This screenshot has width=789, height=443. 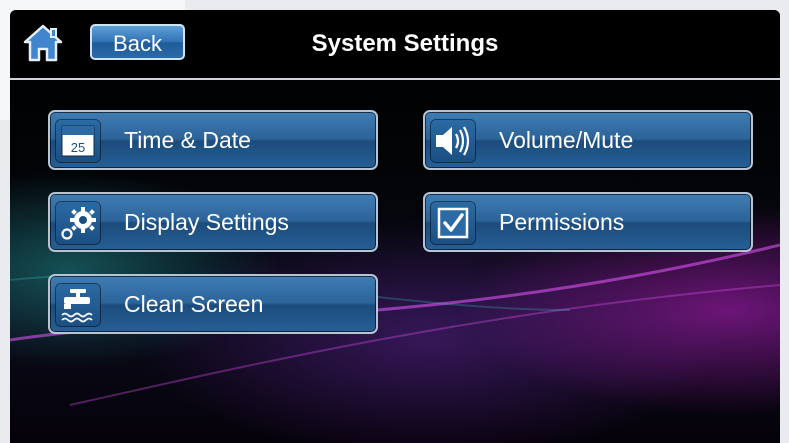 I want to click on clean-screen-button: Clean Screen, so click(x=213, y=304).